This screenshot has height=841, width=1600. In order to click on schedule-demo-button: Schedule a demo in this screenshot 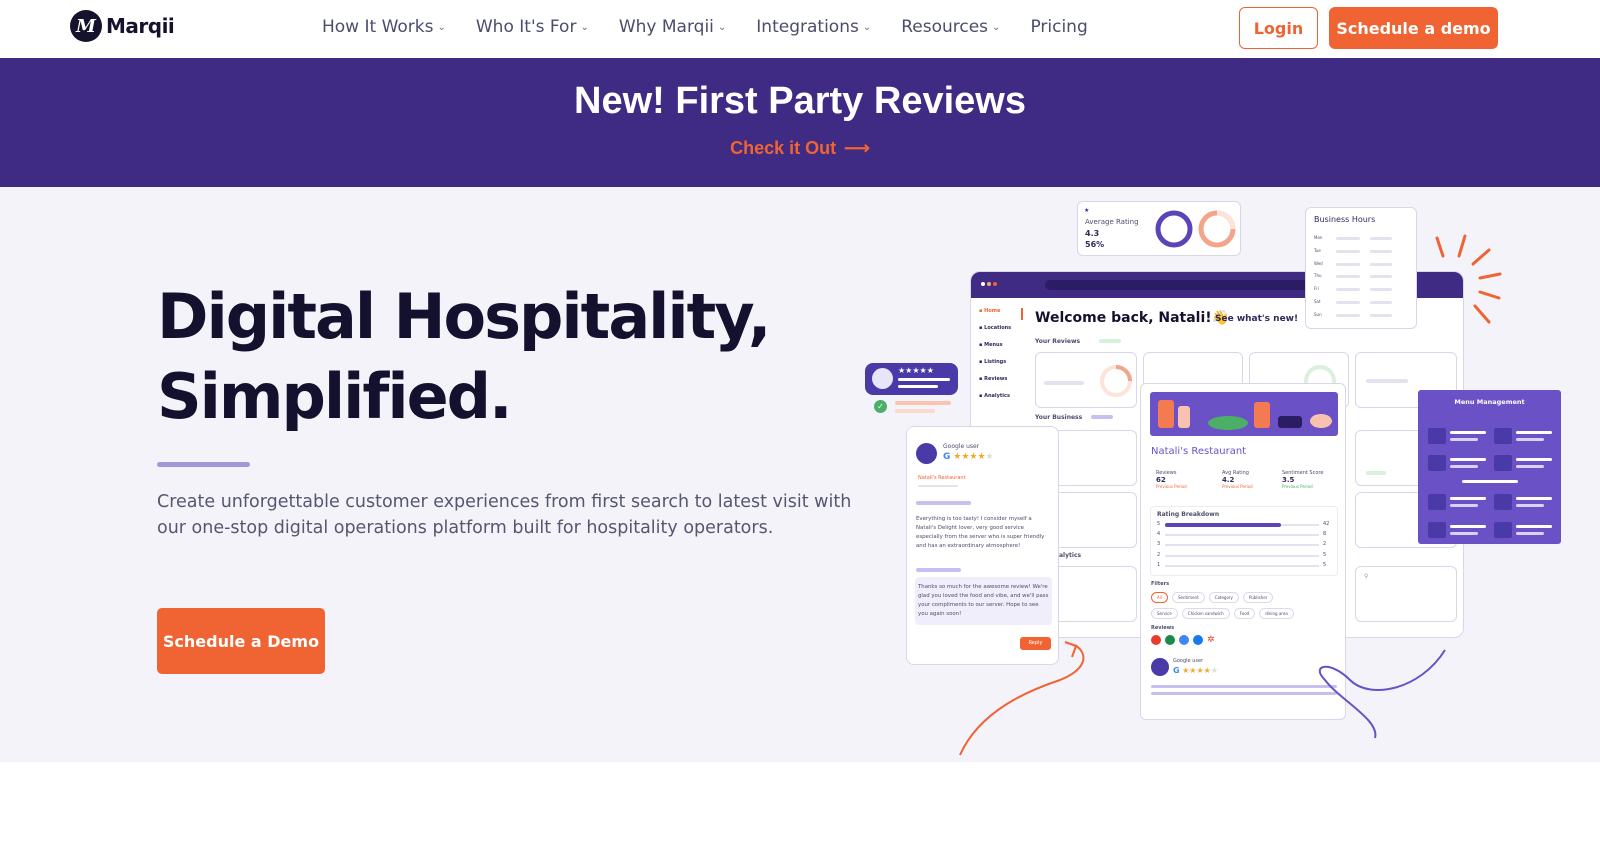, I will do `click(1413, 28)`.